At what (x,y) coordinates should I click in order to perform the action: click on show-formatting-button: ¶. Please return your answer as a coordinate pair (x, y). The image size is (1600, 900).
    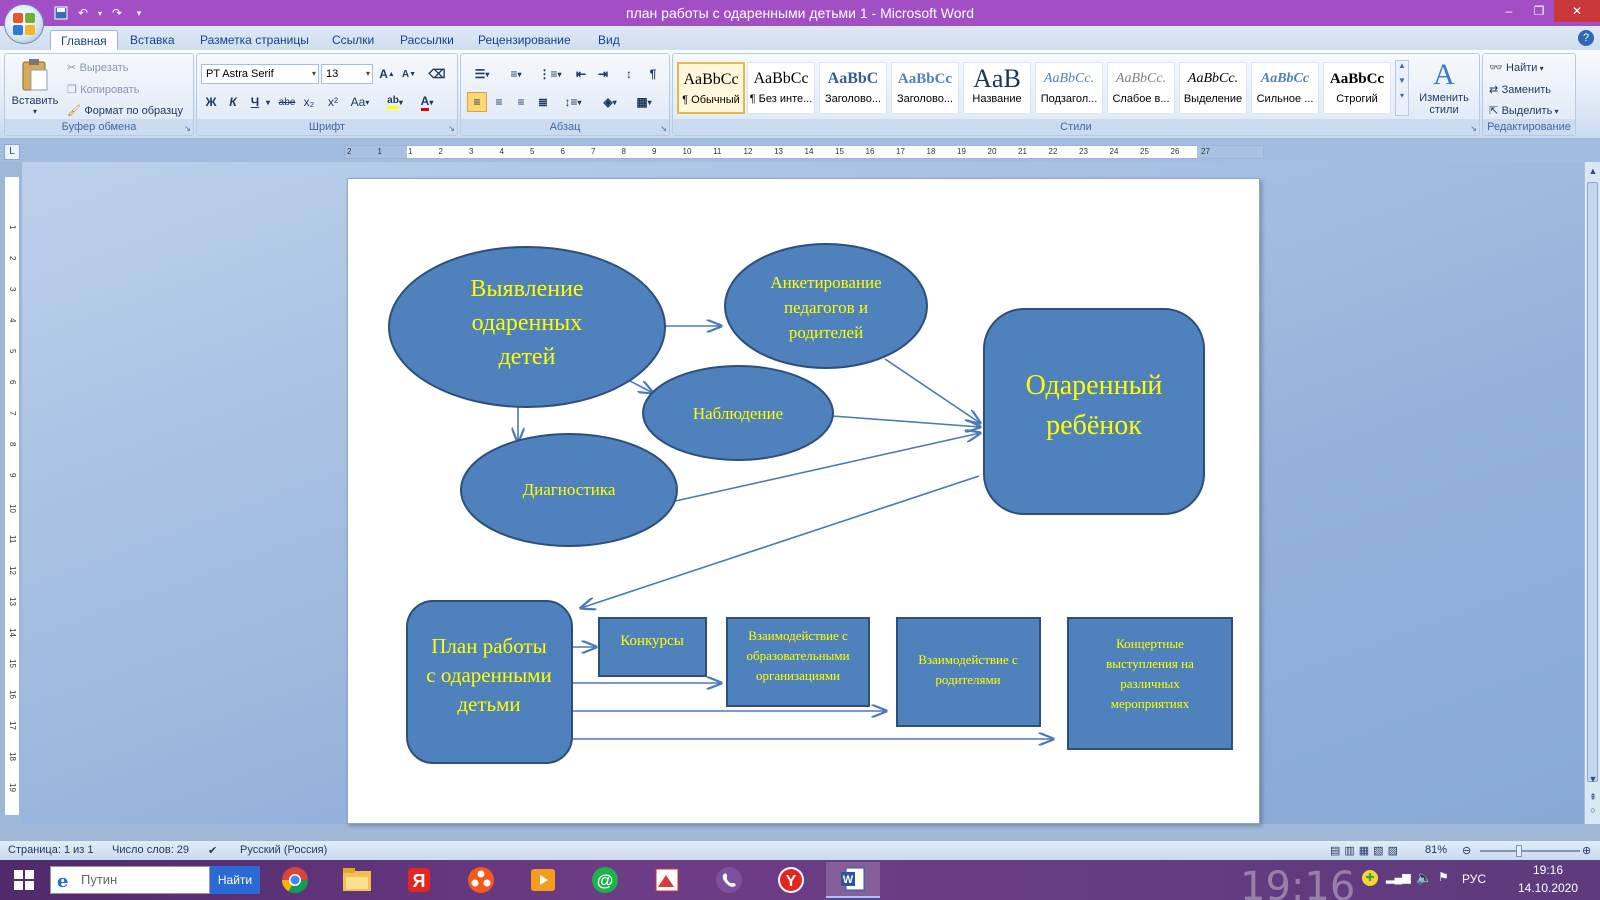
    Looking at the image, I should click on (653, 74).